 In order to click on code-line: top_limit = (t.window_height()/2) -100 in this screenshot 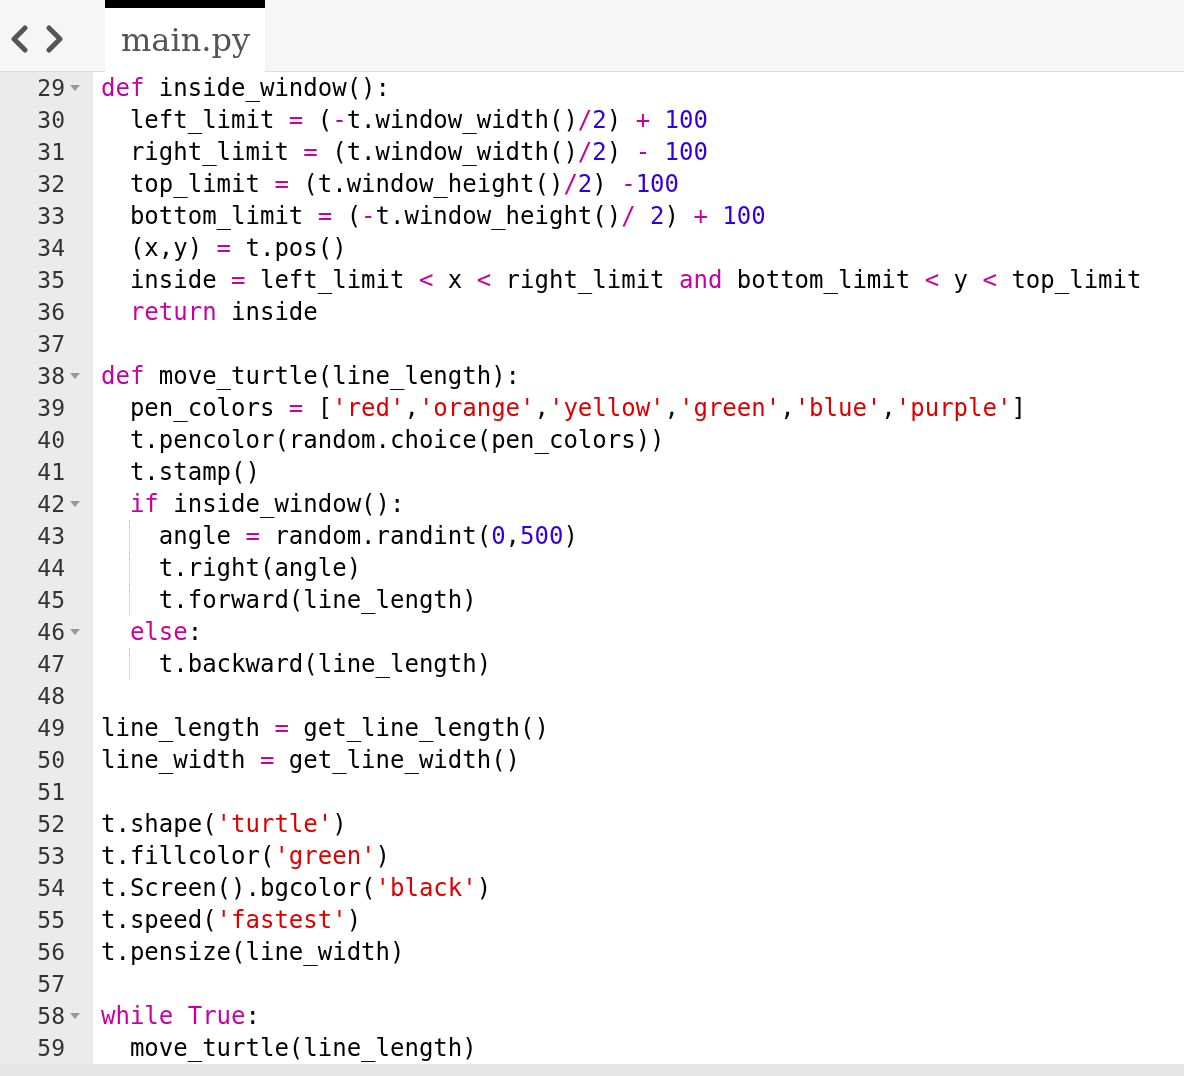, I will do `click(404, 184)`.